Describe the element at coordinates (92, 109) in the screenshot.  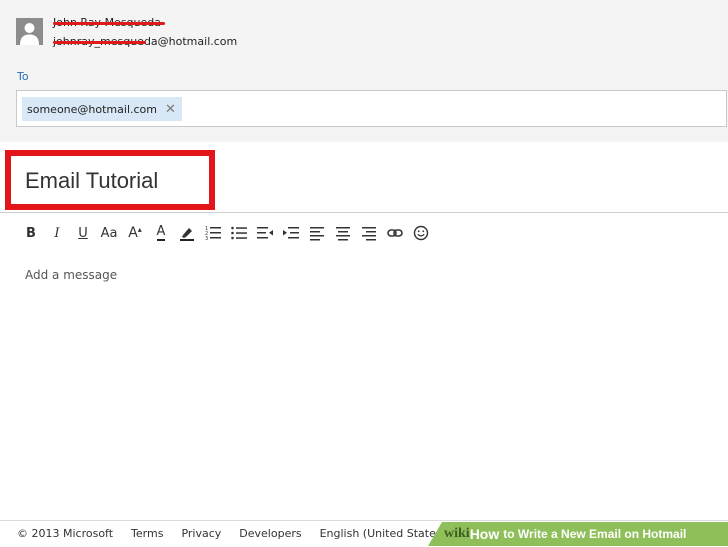
I see `recipient-email: someone@hotmail.com` at that location.